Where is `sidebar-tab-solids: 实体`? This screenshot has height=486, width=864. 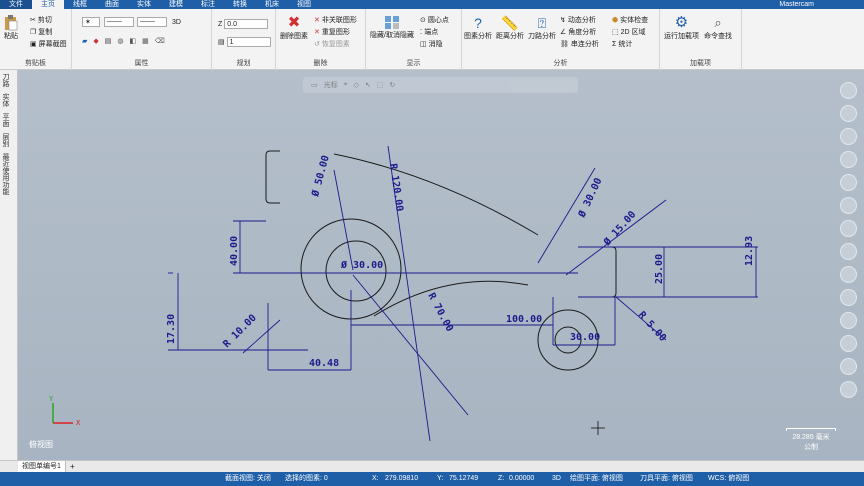
sidebar-tab-solids: 实体 is located at coordinates (5, 100).